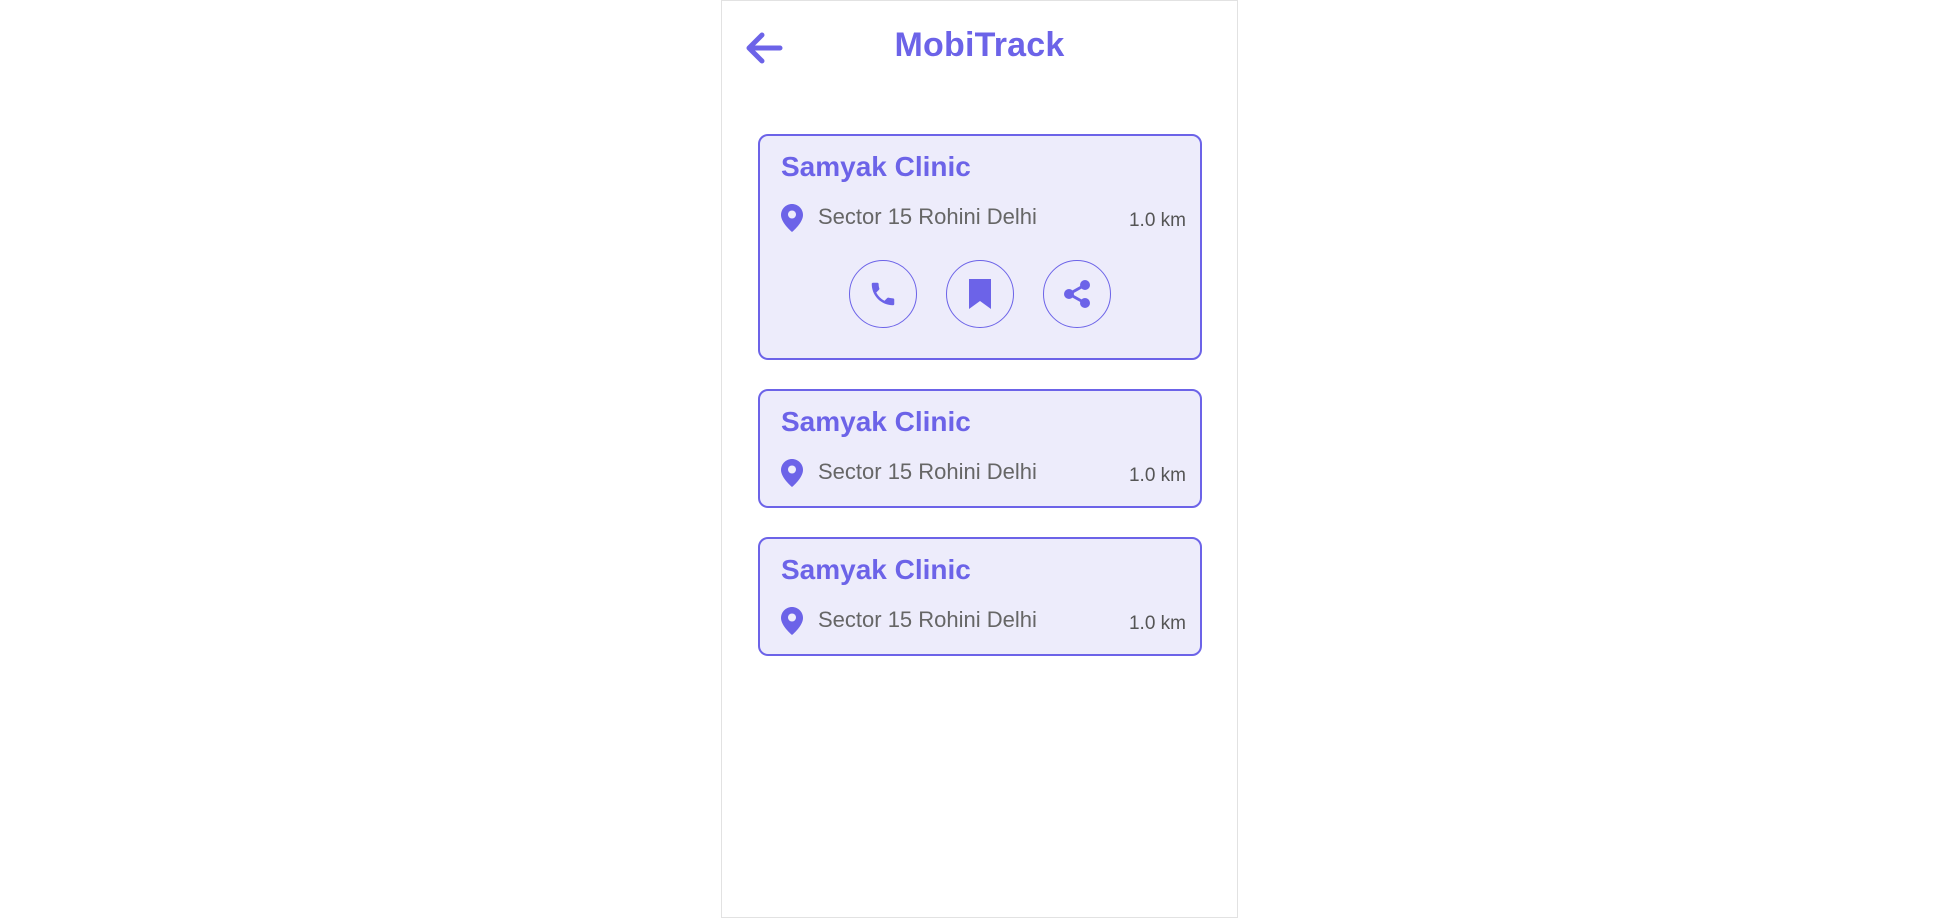  I want to click on share-icon, so click(1077, 294).